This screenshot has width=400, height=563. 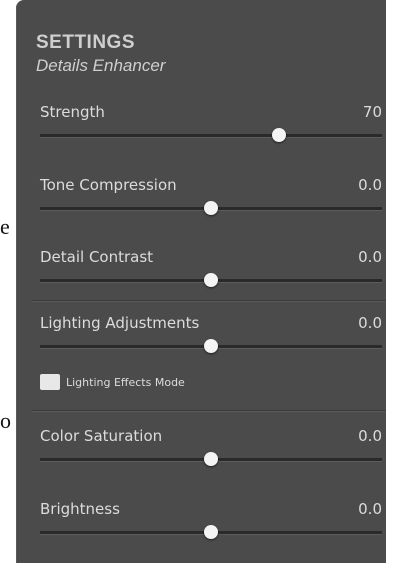 What do you see at coordinates (101, 65) in the screenshot?
I see `panel-subtitle: Details Enhancer` at bounding box center [101, 65].